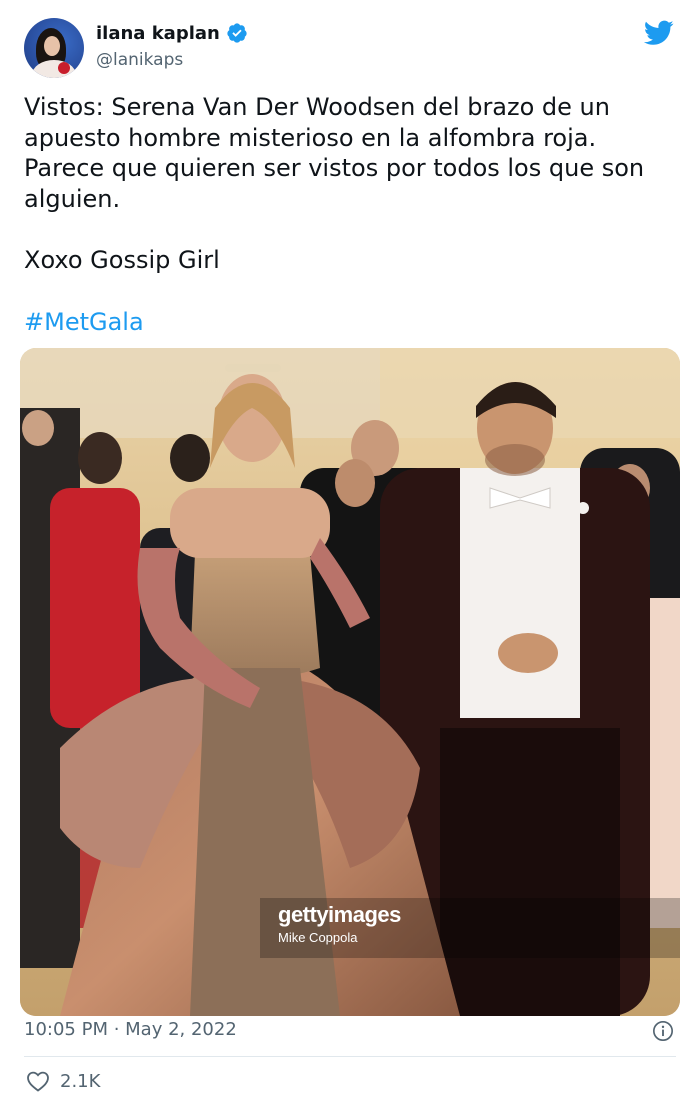  I want to click on info-icon, so click(663, 1031).